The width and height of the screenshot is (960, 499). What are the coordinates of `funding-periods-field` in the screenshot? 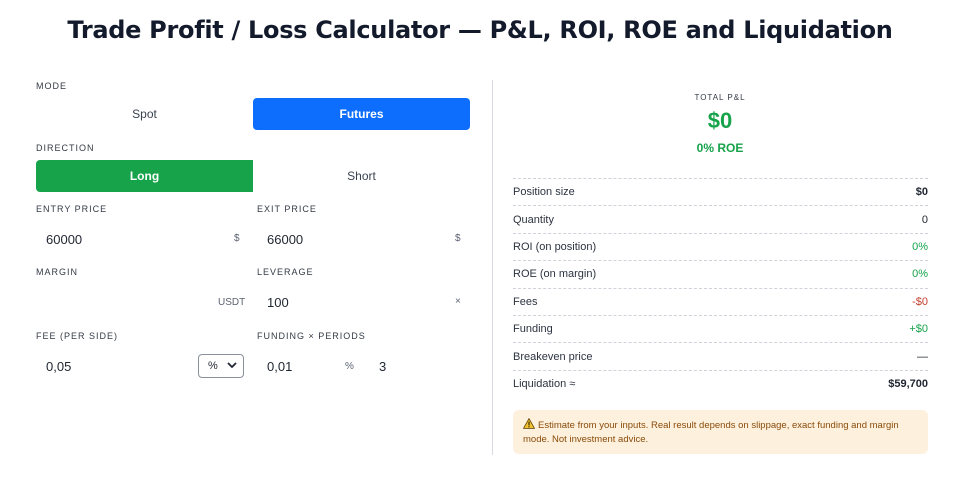 It's located at (414, 366).